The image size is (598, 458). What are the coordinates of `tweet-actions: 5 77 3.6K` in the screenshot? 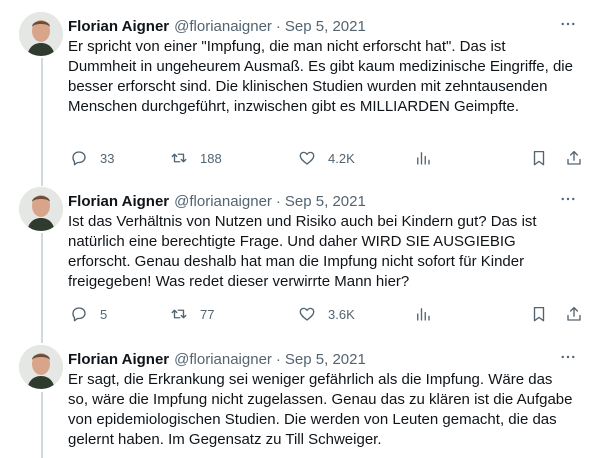 It's located at (328, 314).